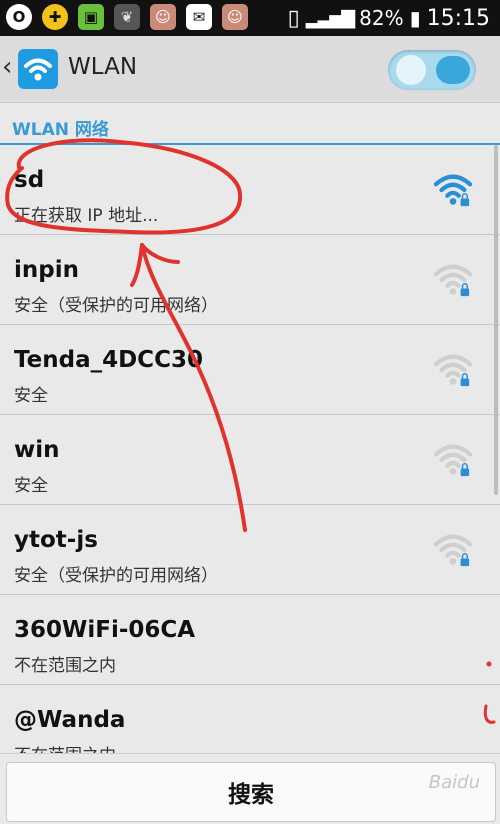 The image size is (500, 824). I want to click on bottom-bar: 搜索, so click(250, 788).